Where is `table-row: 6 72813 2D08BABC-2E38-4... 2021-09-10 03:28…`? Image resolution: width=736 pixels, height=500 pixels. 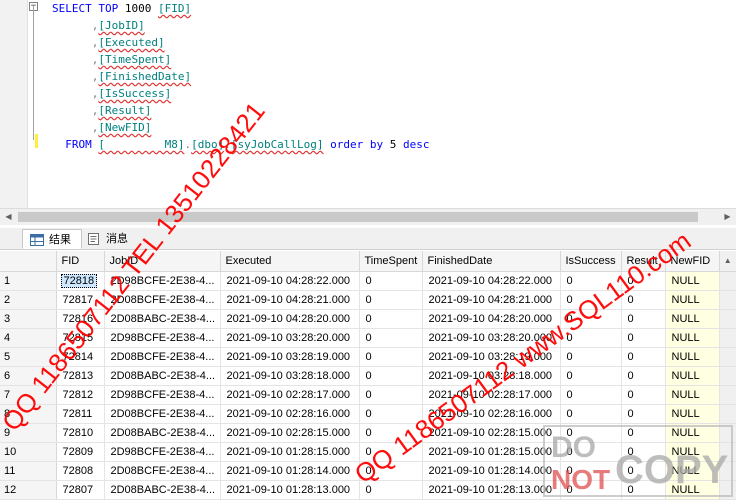
table-row: 6 72813 2D08BABC-2E38-4... 2021-09-10 03:28… is located at coordinates (368, 376).